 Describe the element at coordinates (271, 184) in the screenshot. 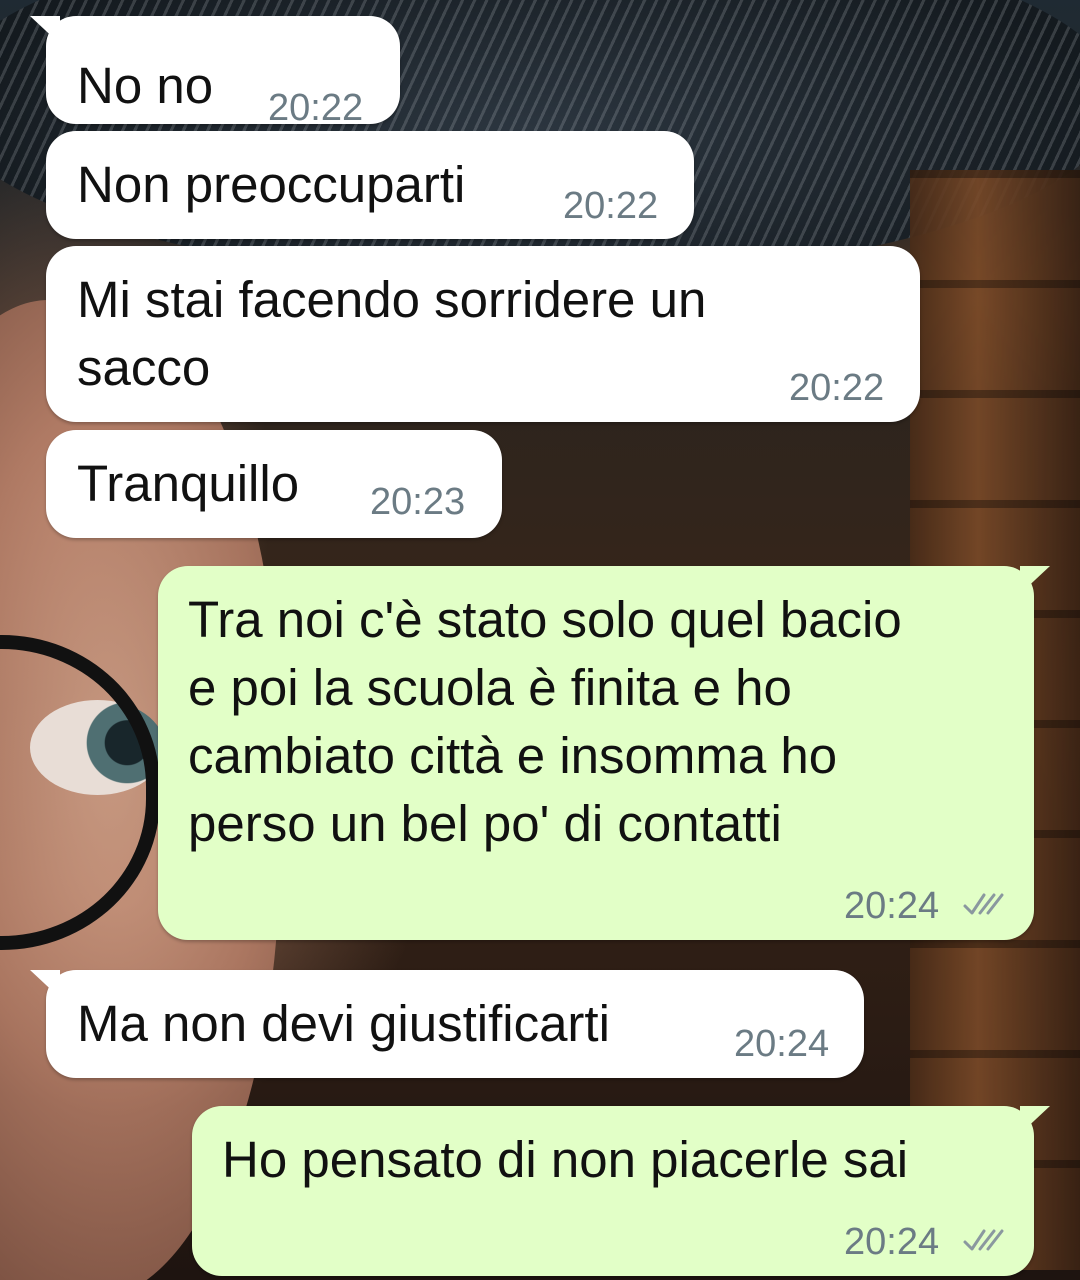

I see `message-text: Non preoccuparti` at that location.